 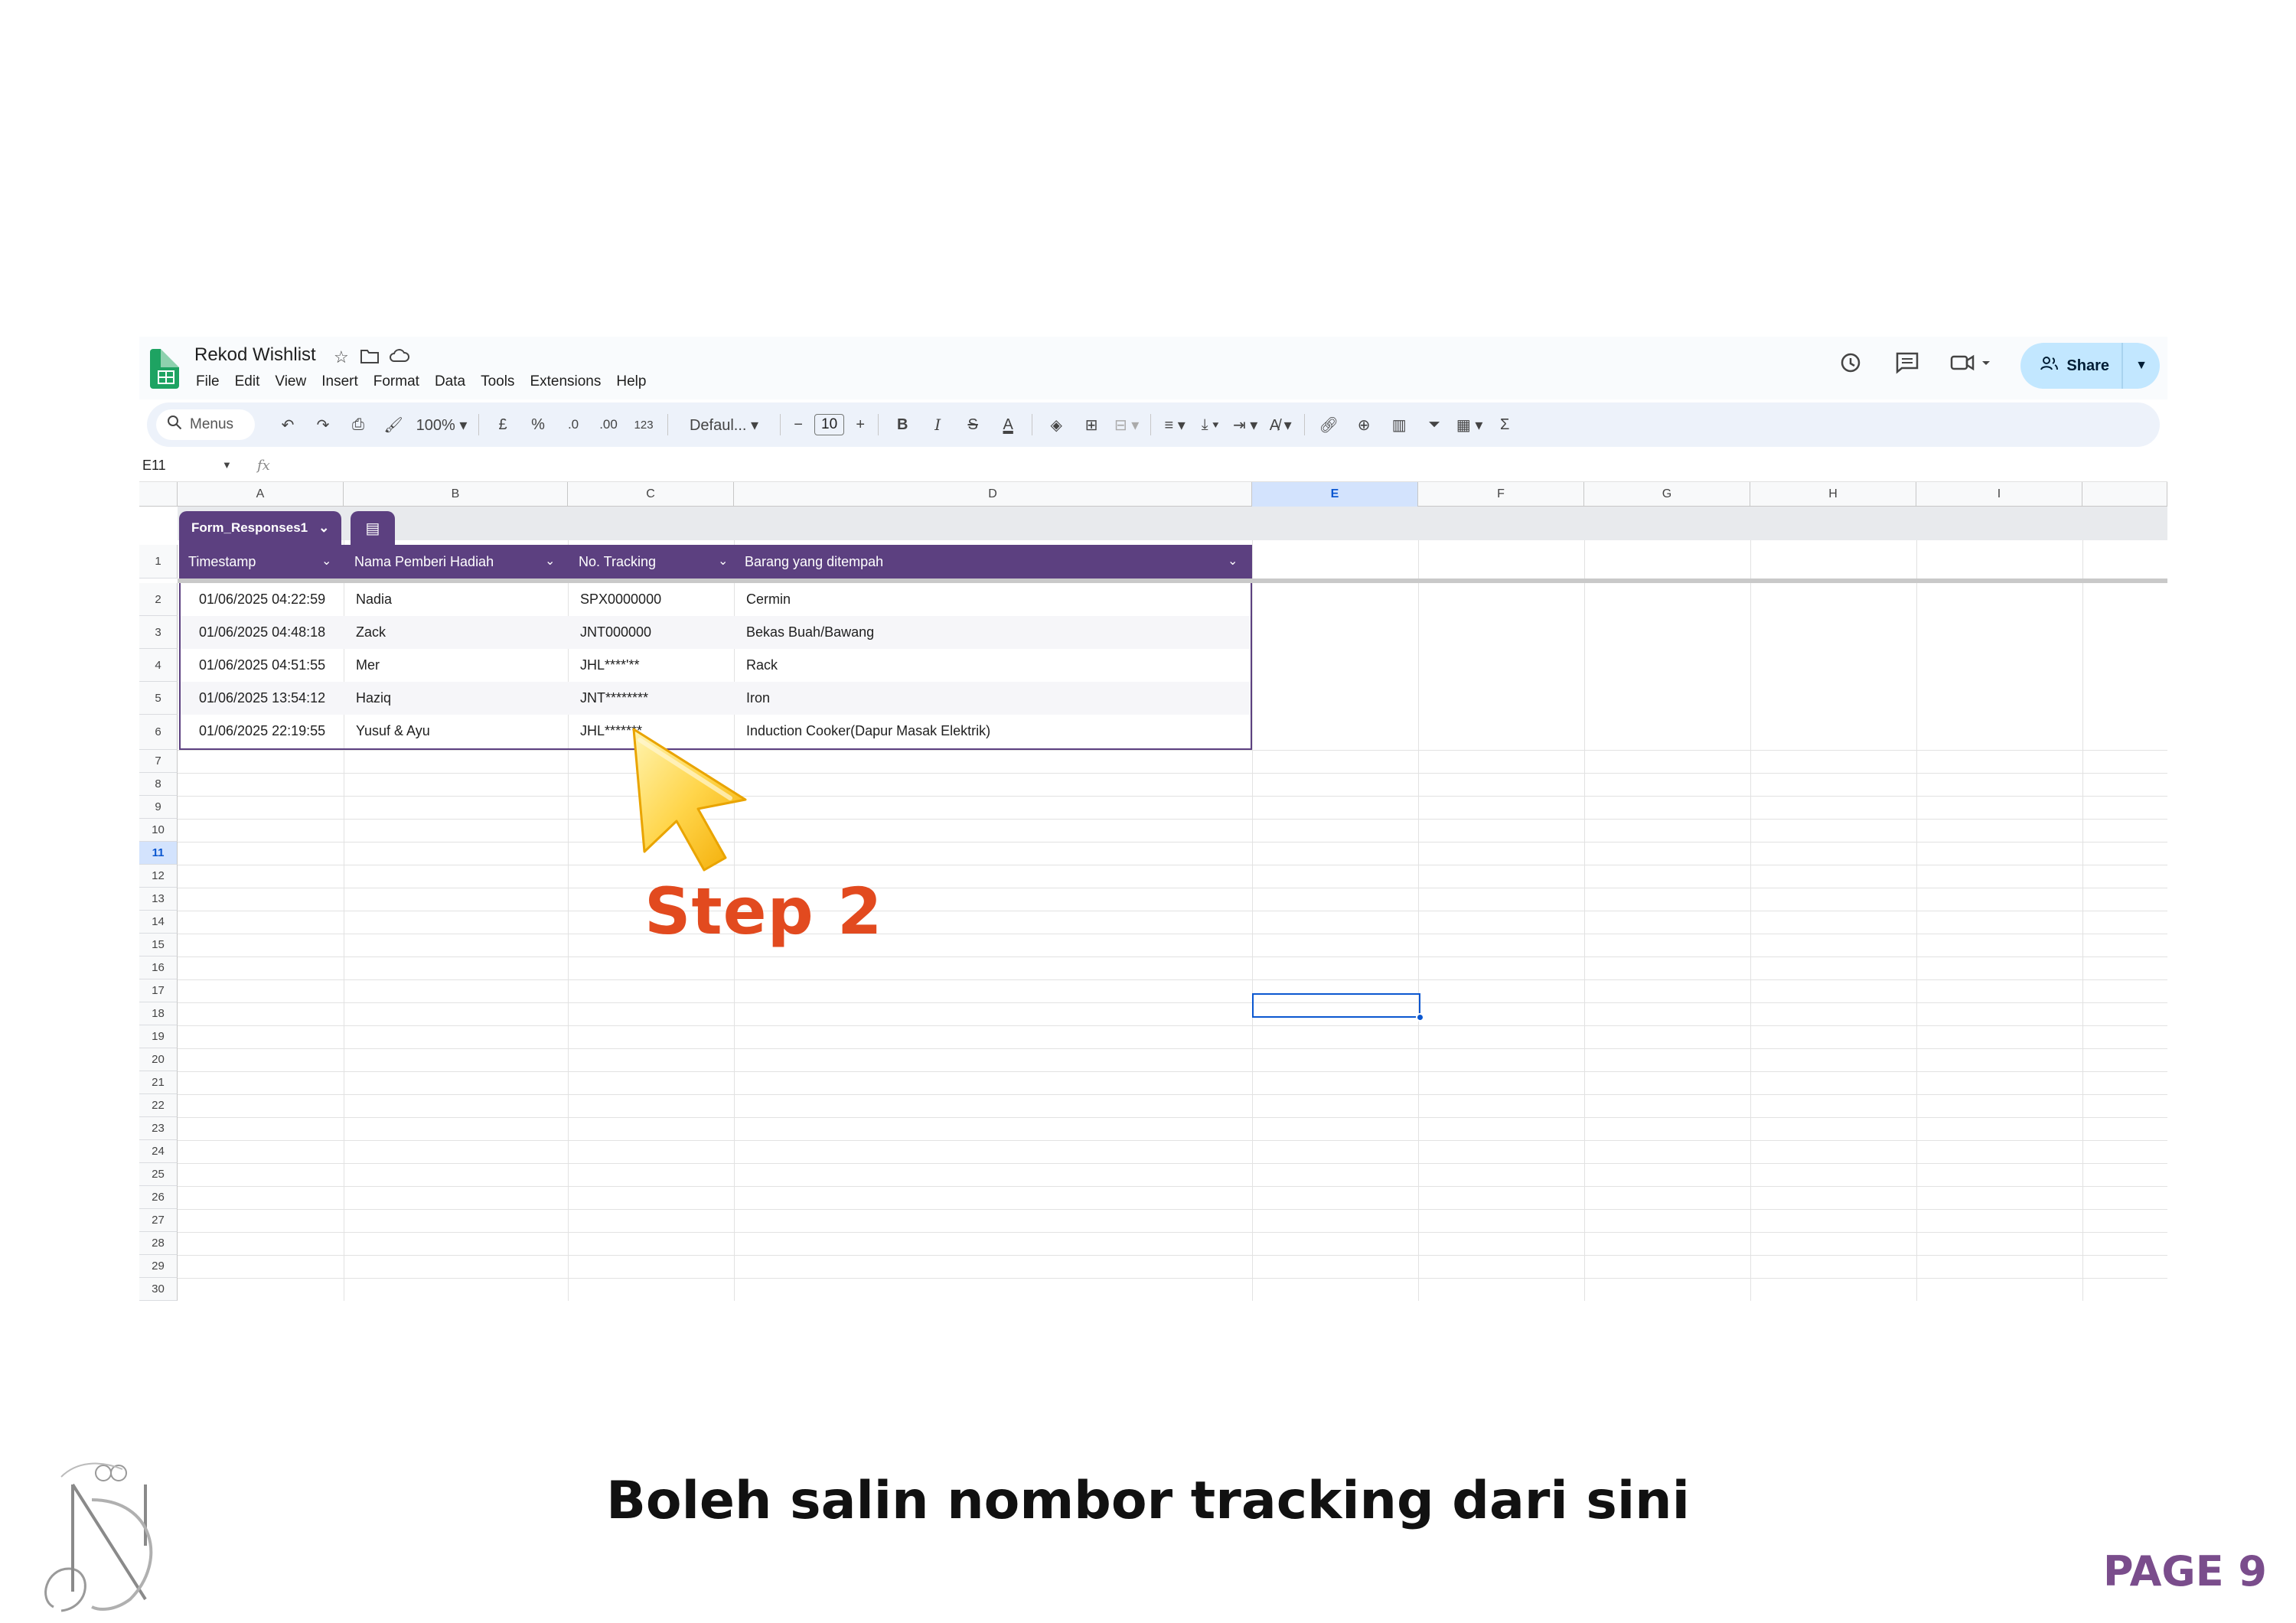 What do you see at coordinates (158, 1290) in the screenshot?
I see `row-header-30: 30` at bounding box center [158, 1290].